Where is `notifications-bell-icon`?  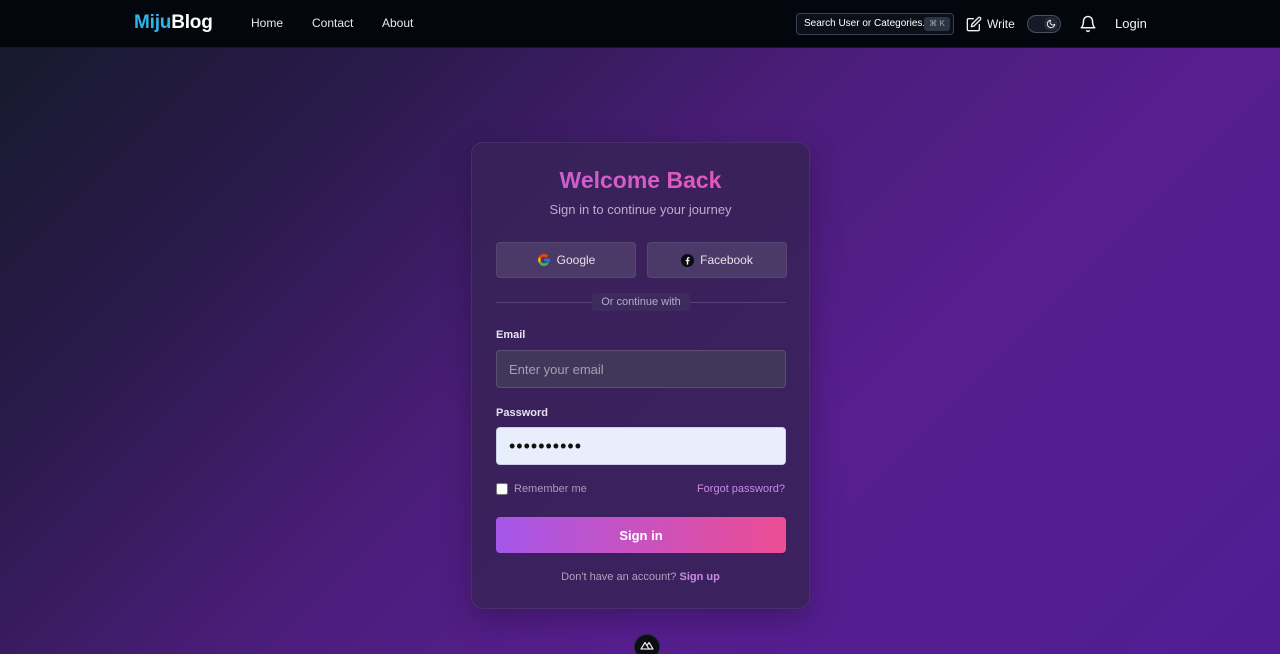
notifications-bell-icon is located at coordinates (1088, 24).